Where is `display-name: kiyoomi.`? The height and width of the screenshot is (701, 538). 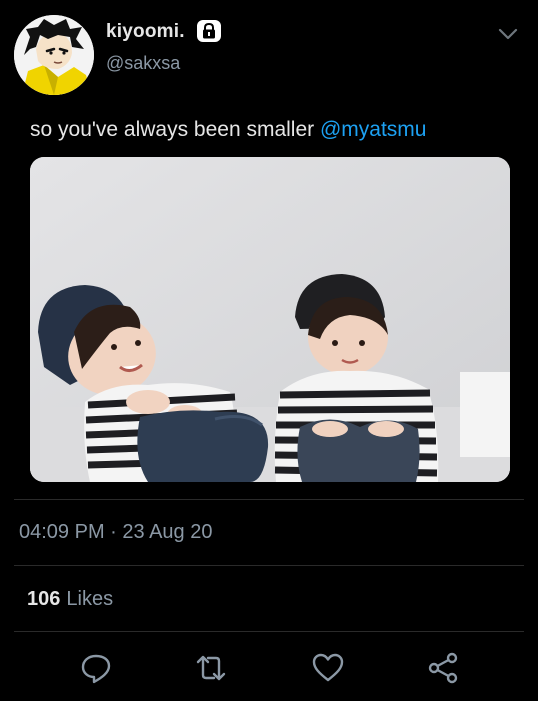
display-name: kiyoomi. is located at coordinates (145, 32).